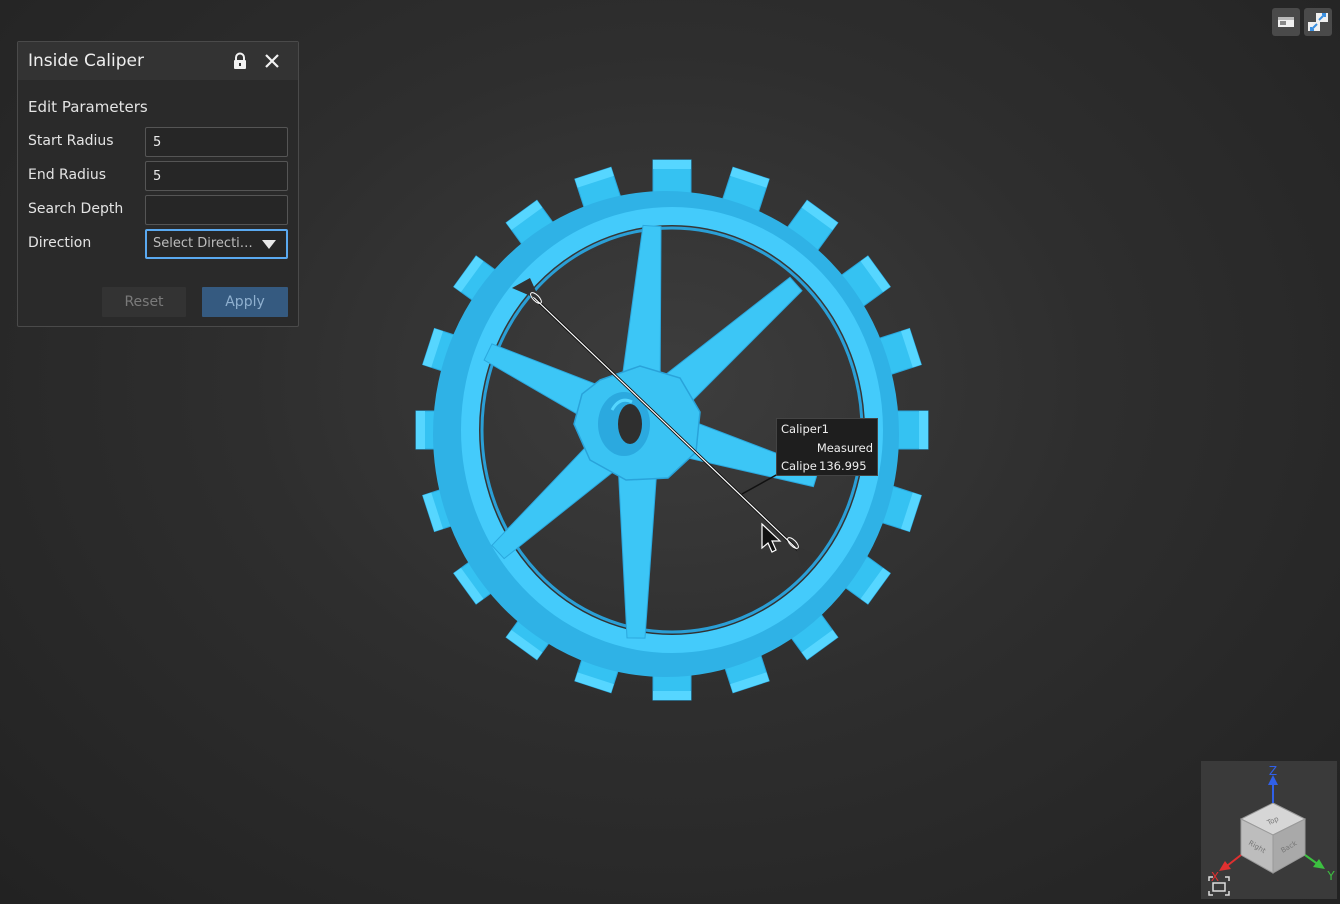 This screenshot has height=904, width=1340. I want to click on window-icon, so click(1286, 22).